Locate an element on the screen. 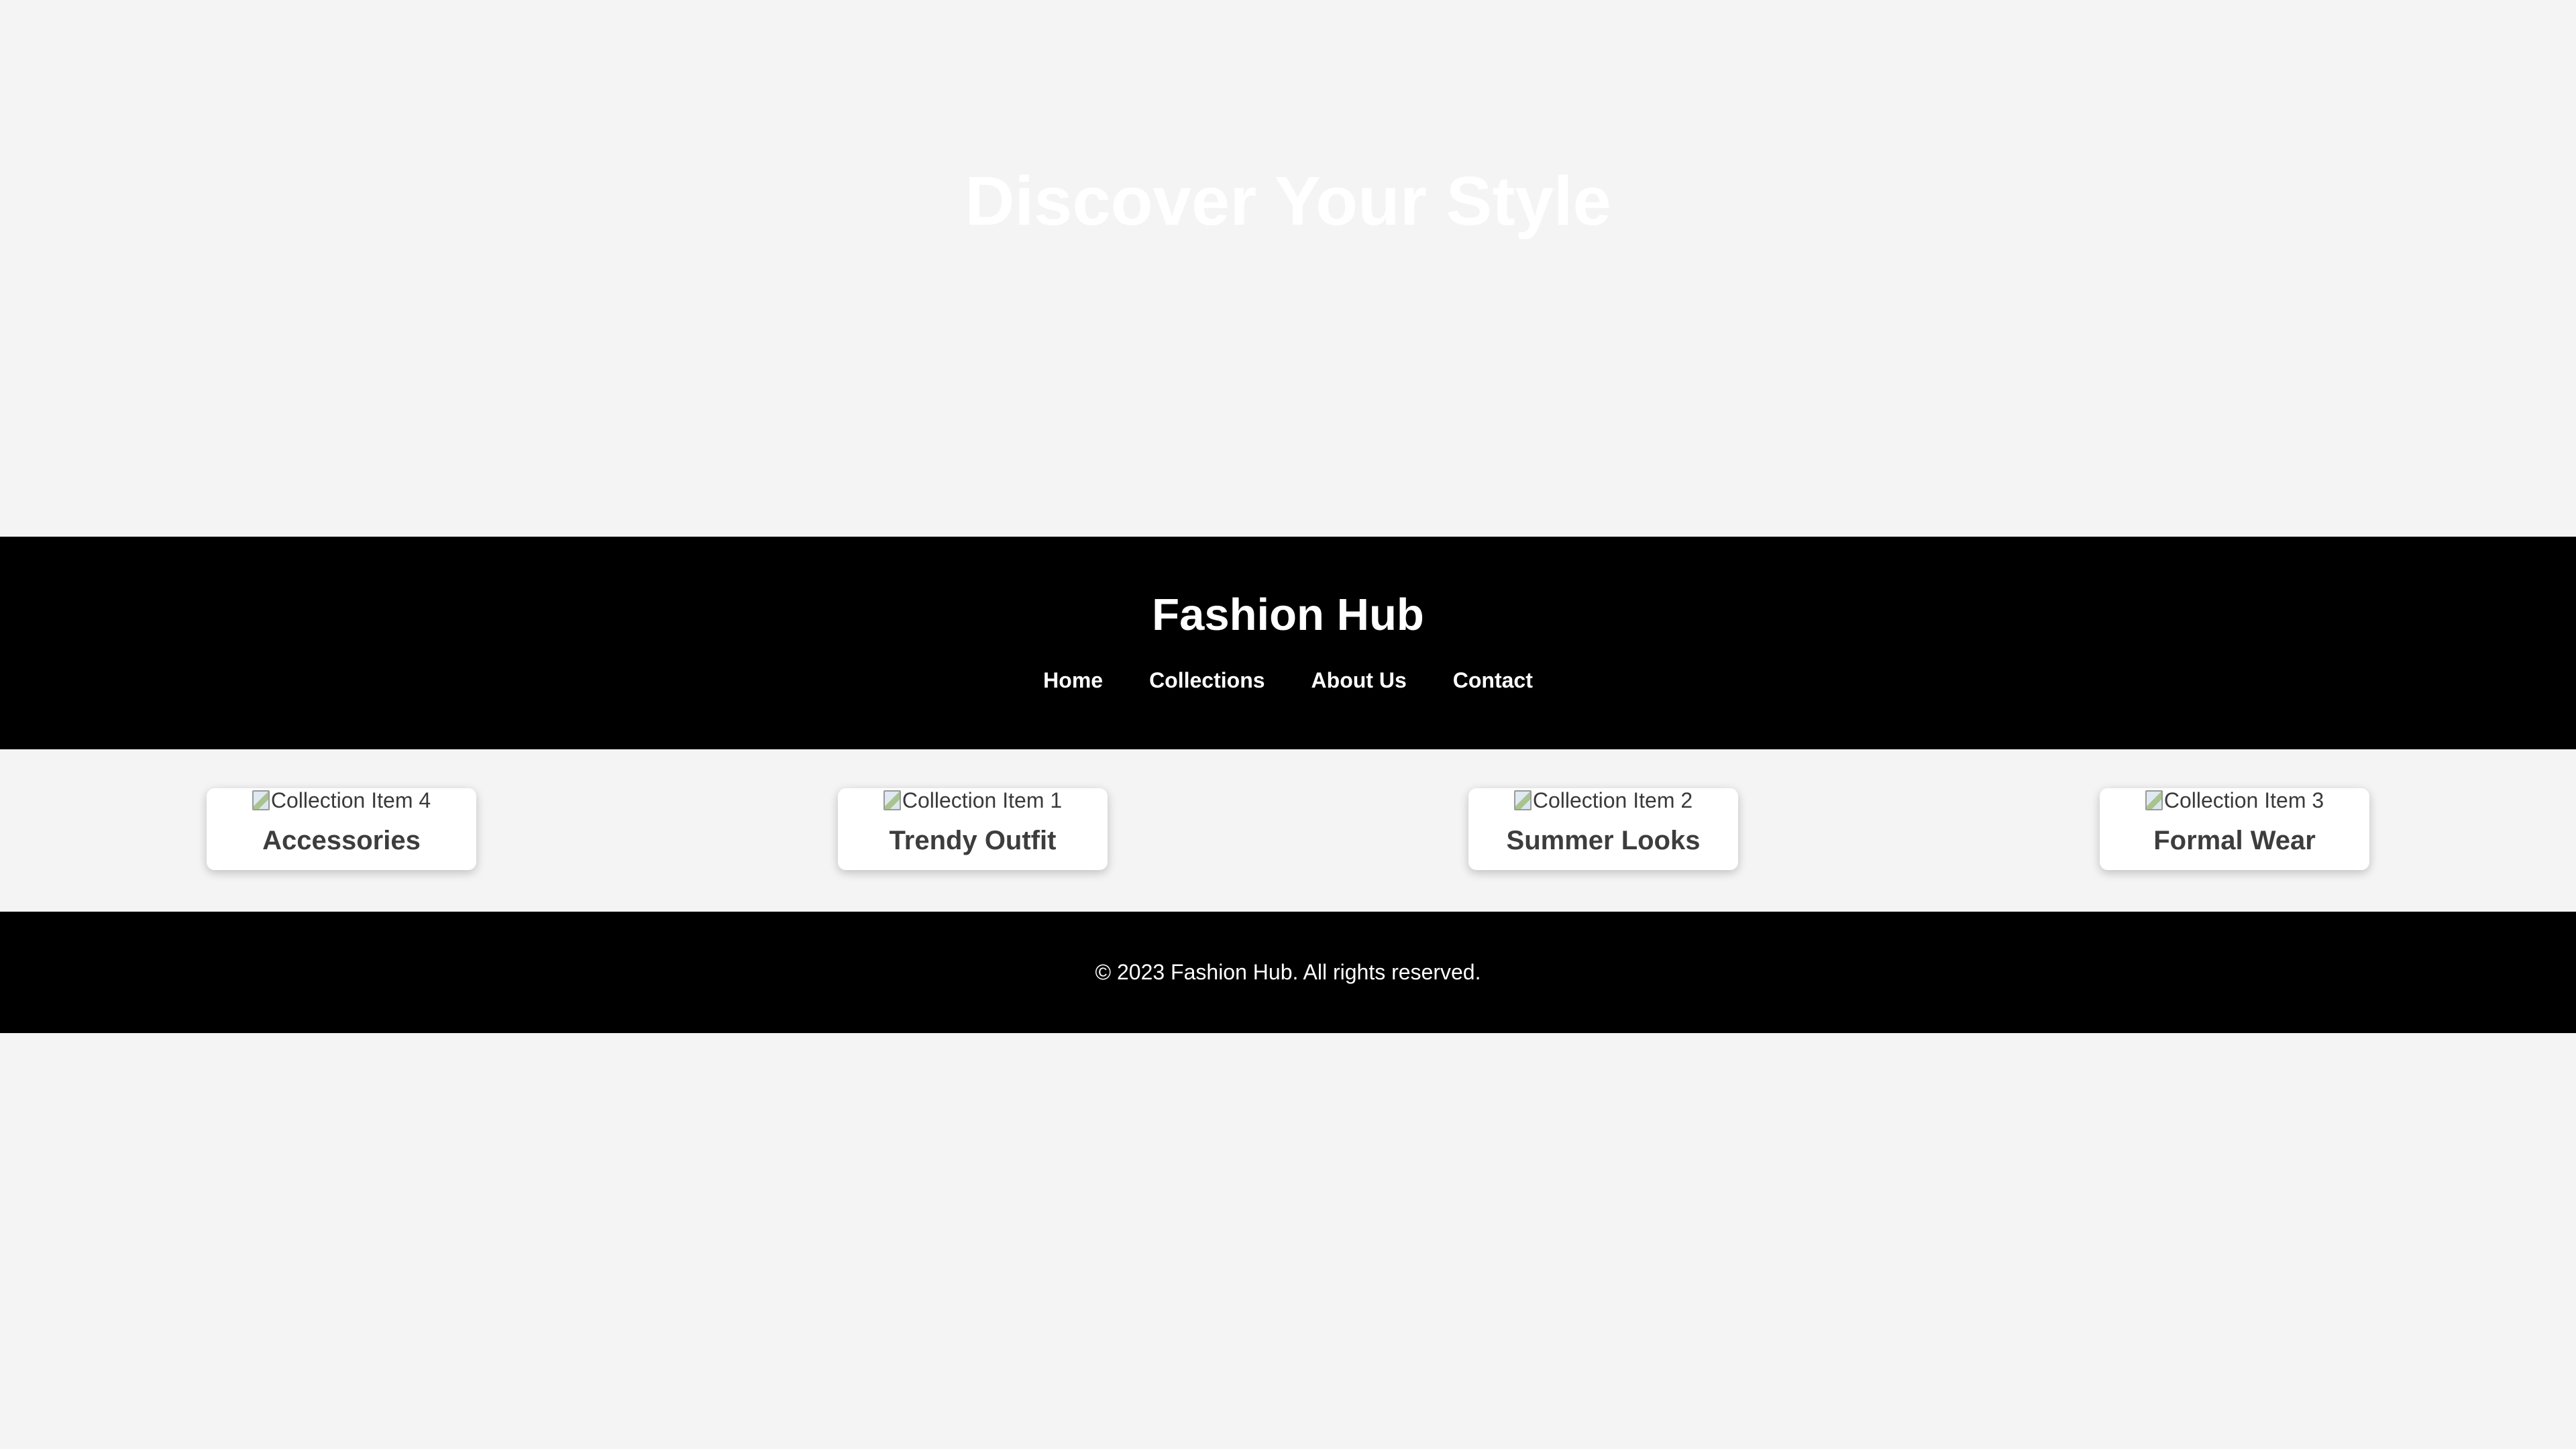  copyright-text: © 2023 Fashion Hub. All rights reserved. is located at coordinates (1288, 972).